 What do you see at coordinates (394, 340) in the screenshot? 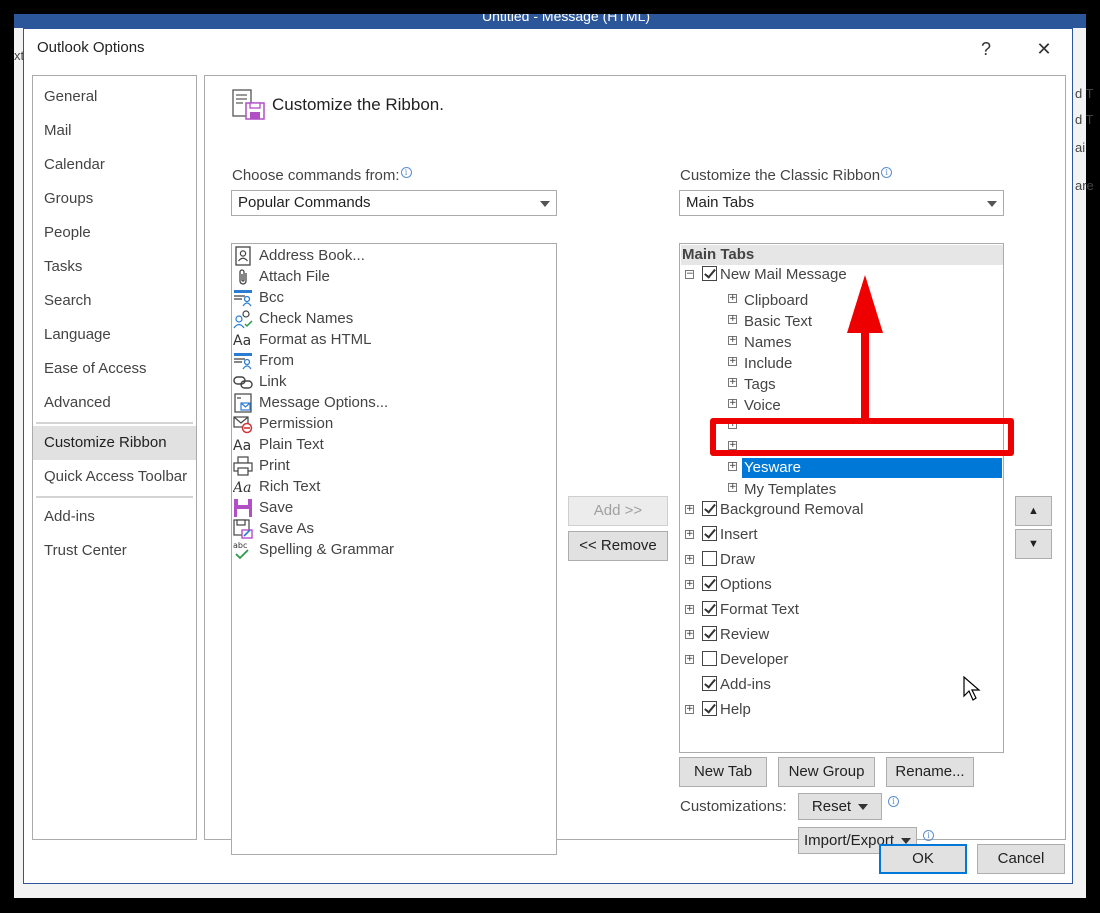
I see `list-item: Aa Format as HTML` at bounding box center [394, 340].